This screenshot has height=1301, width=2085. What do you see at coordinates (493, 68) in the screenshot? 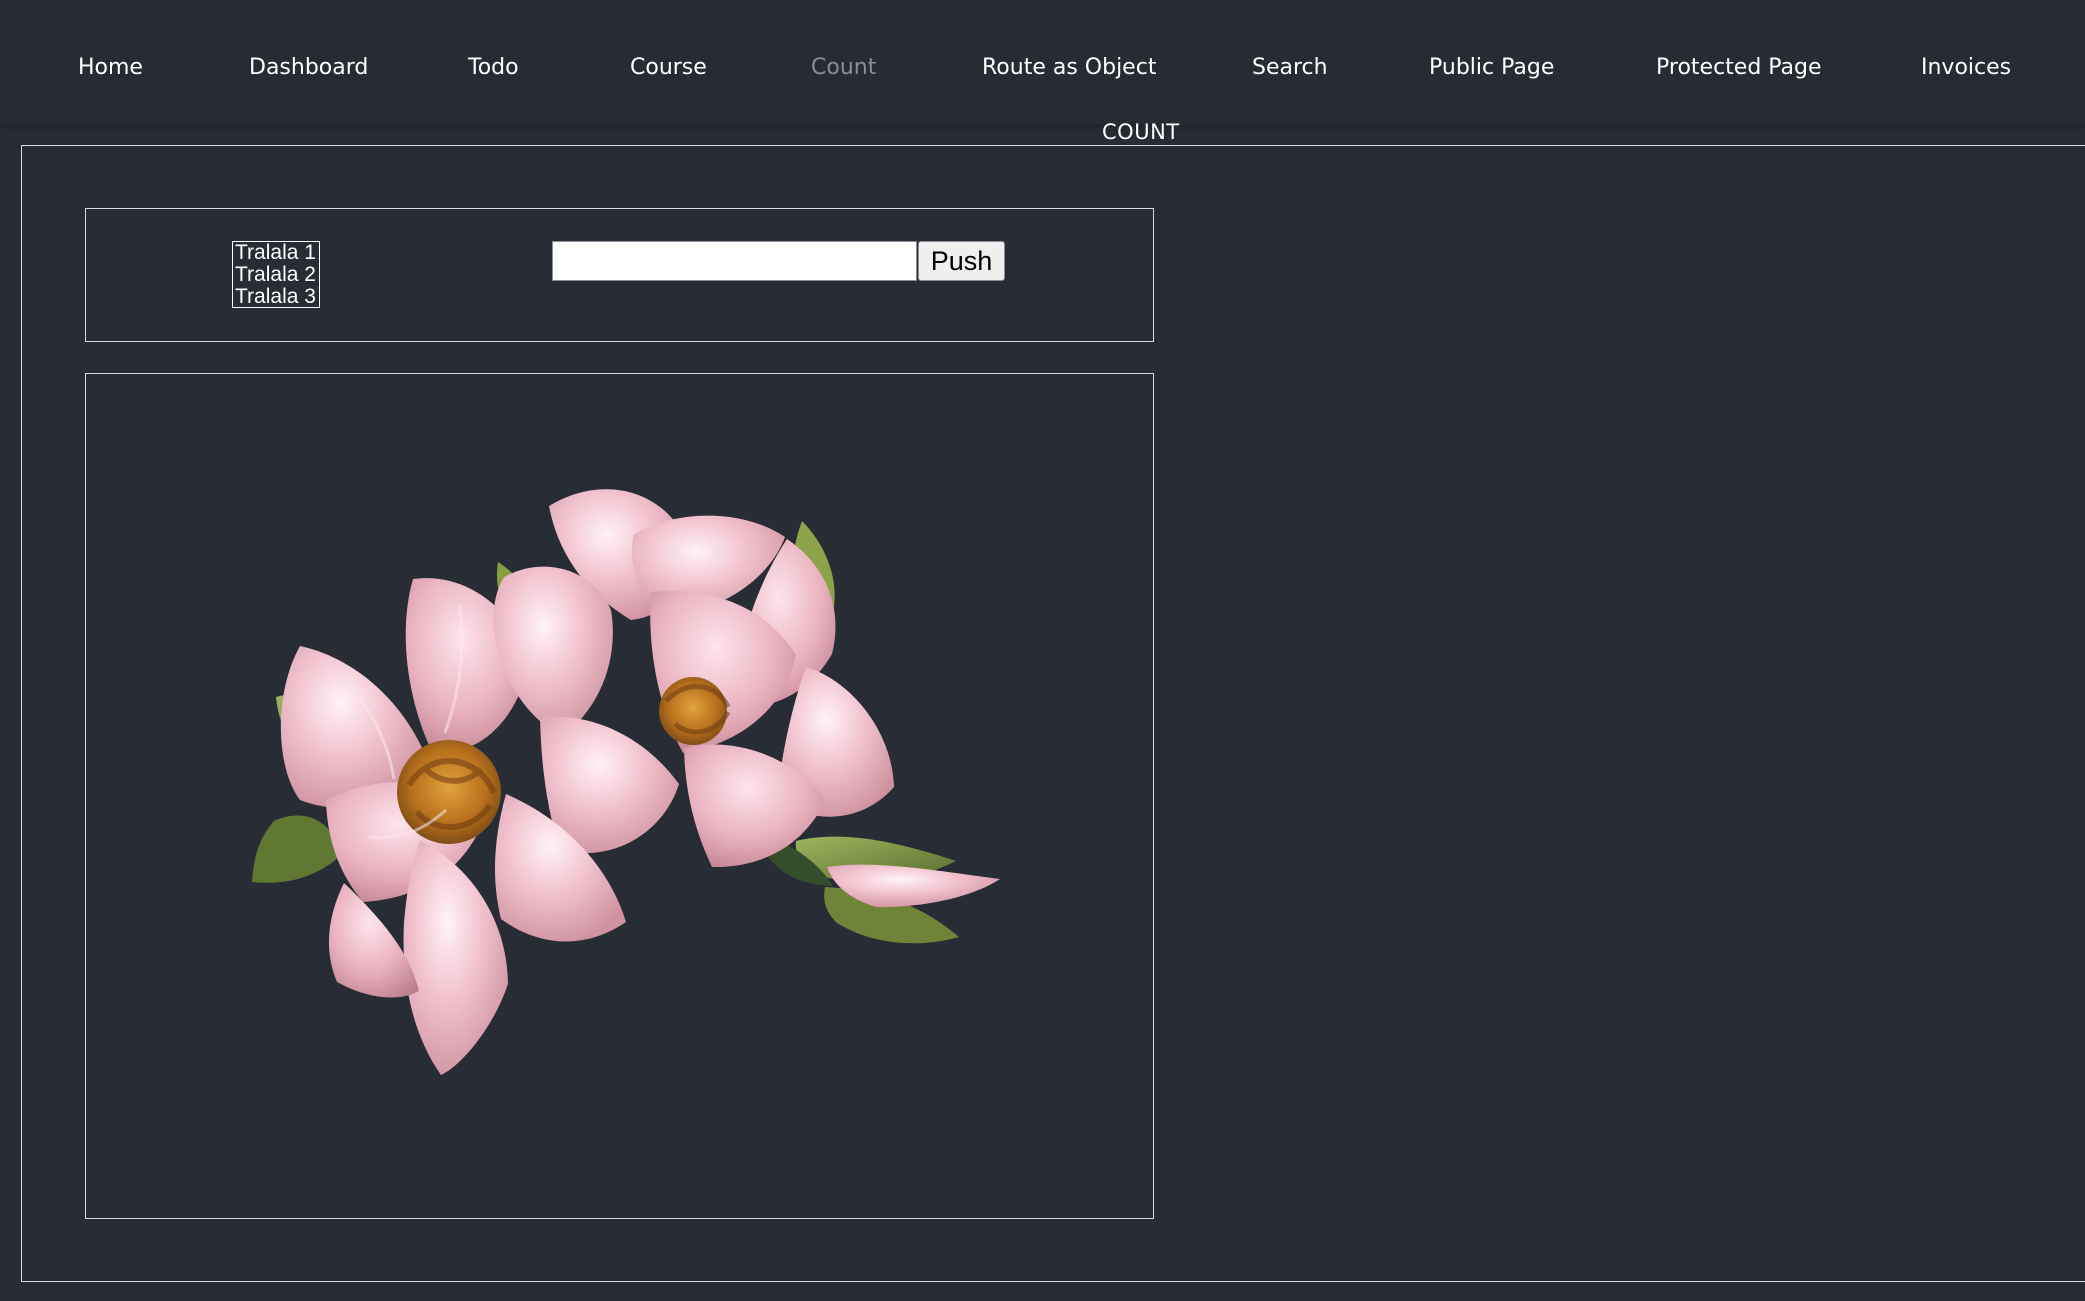
I see `nav-todo: Todo` at bounding box center [493, 68].